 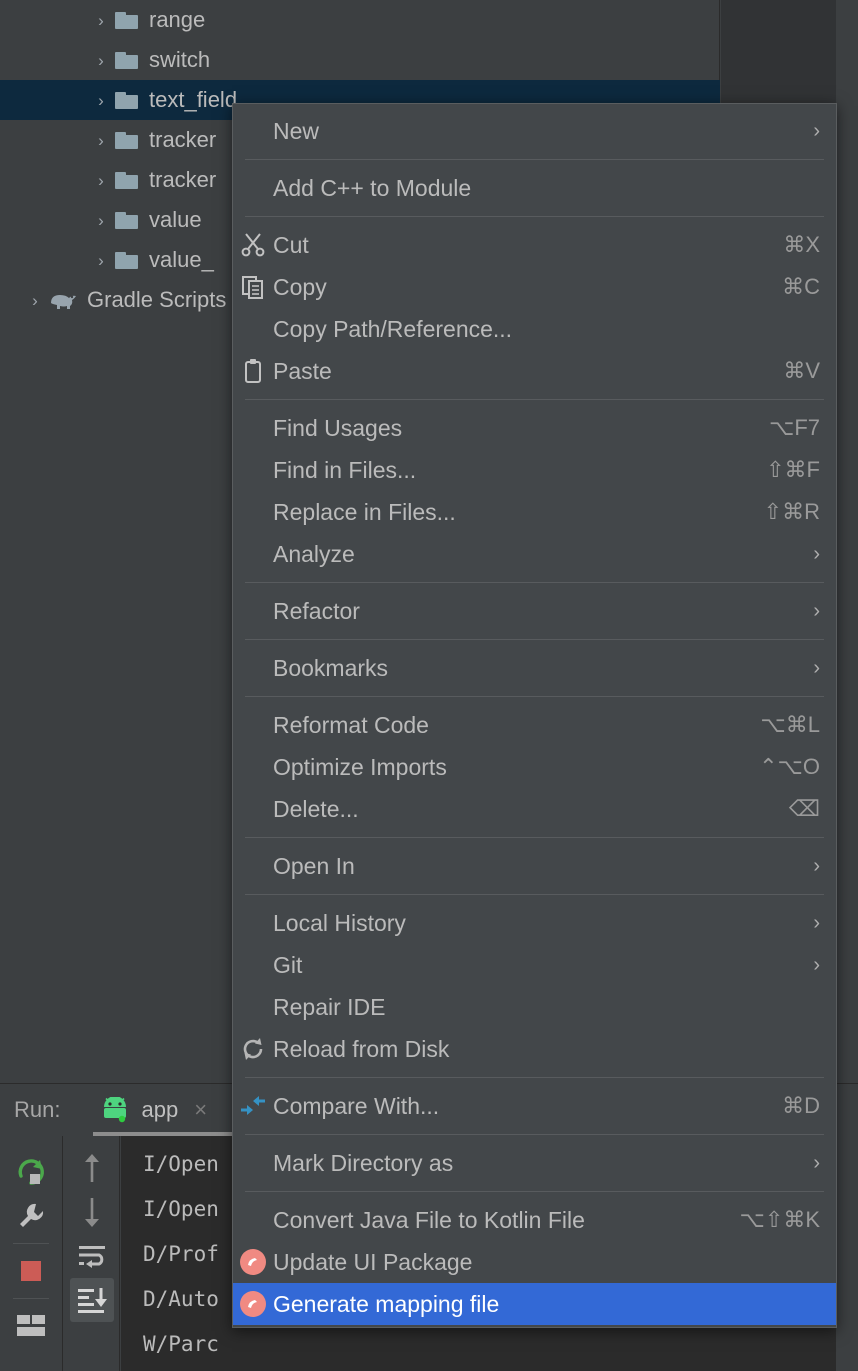 I want to click on menu-item-find-usages: Find Usages ⌥F7, so click(x=534, y=428).